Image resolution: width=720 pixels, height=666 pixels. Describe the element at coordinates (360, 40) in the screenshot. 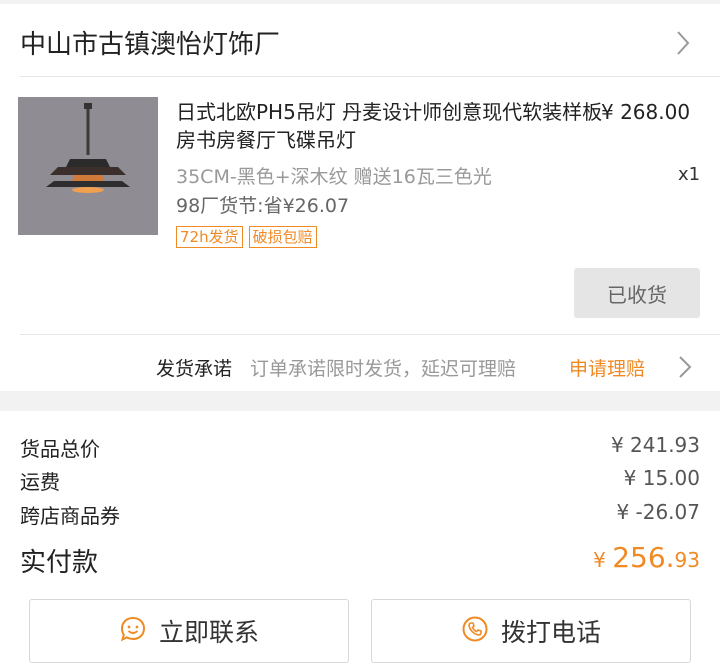

I see `shop-header: 中山市古镇澳怡灯饰厂` at that location.